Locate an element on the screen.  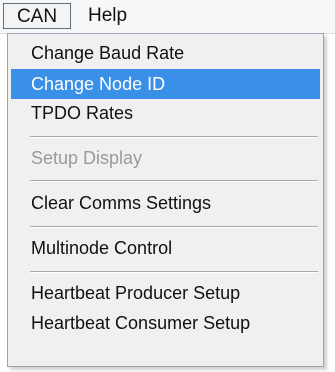
menu-can: CAN is located at coordinates (37, 16).